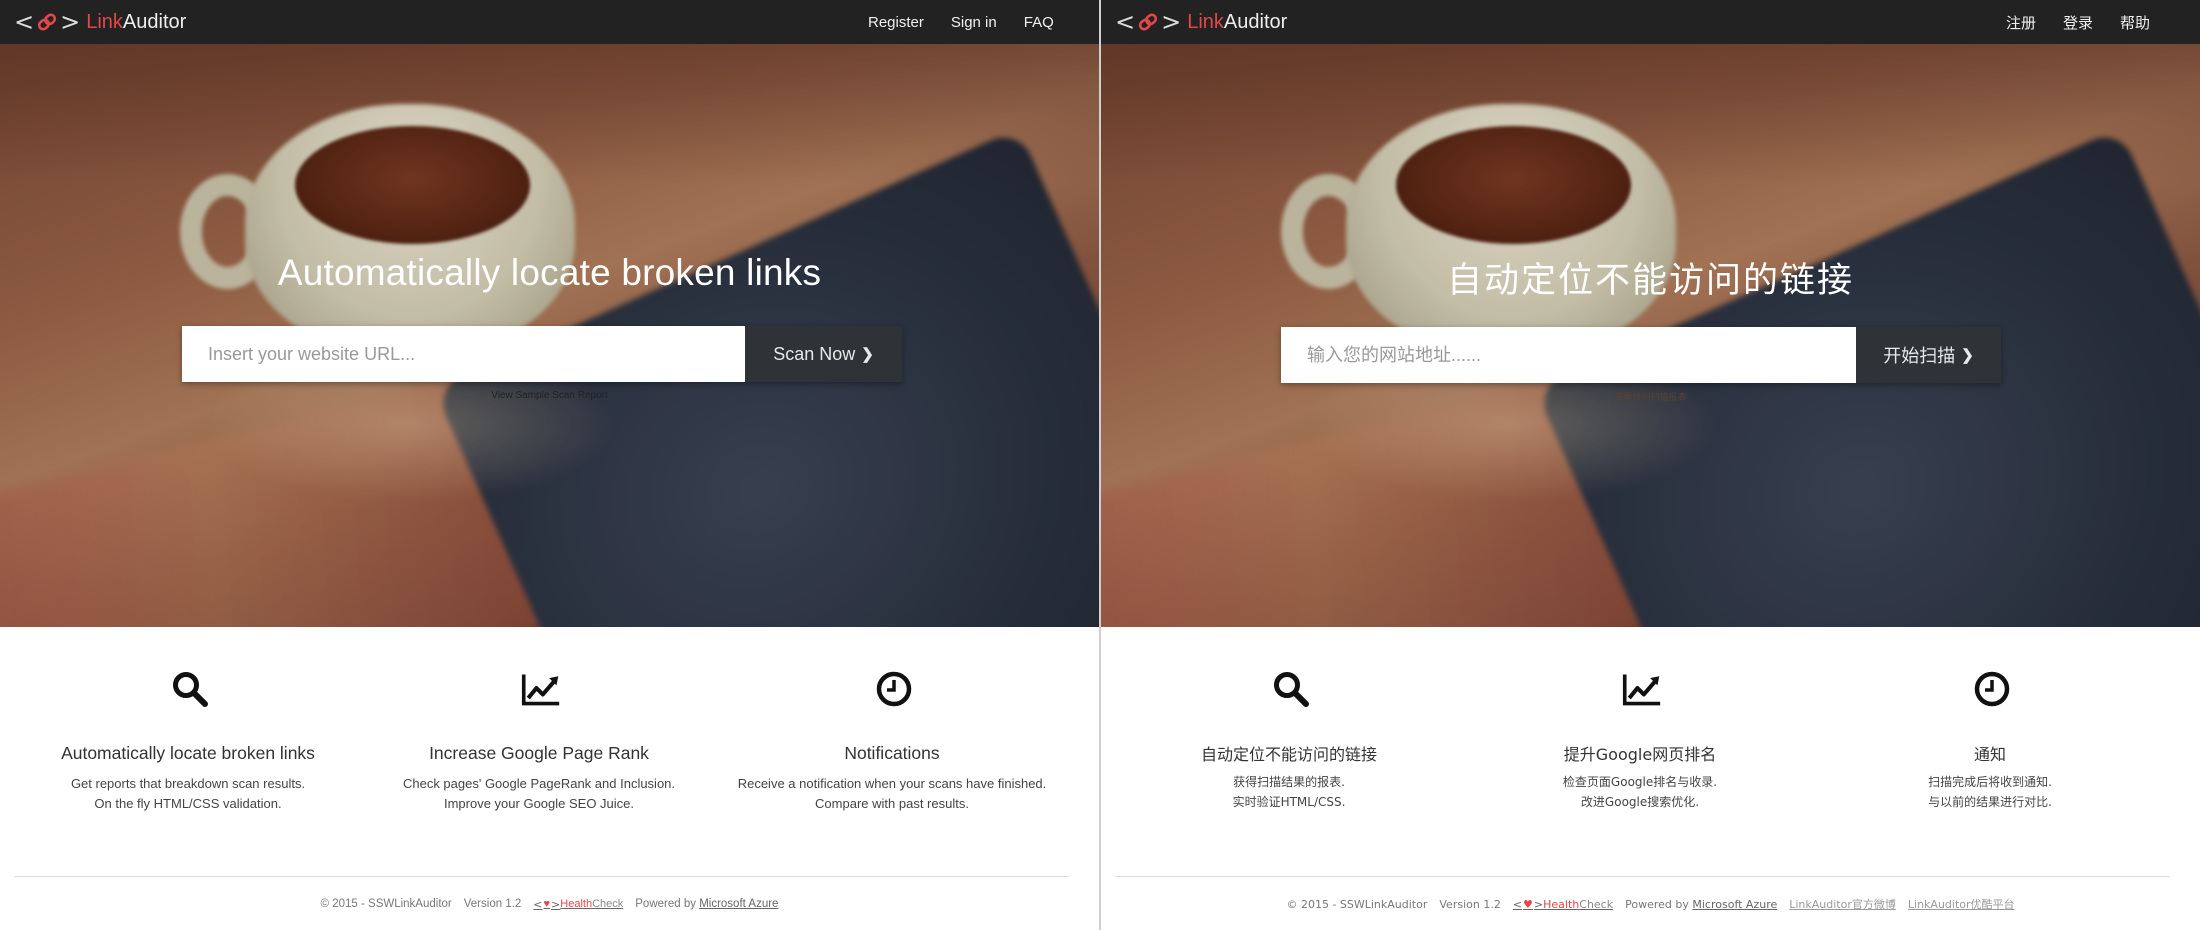 The image size is (2200, 930). Describe the element at coordinates (539, 803) in the screenshot. I see `feature-desc-line: Improve your Google SEO Juice.` at that location.